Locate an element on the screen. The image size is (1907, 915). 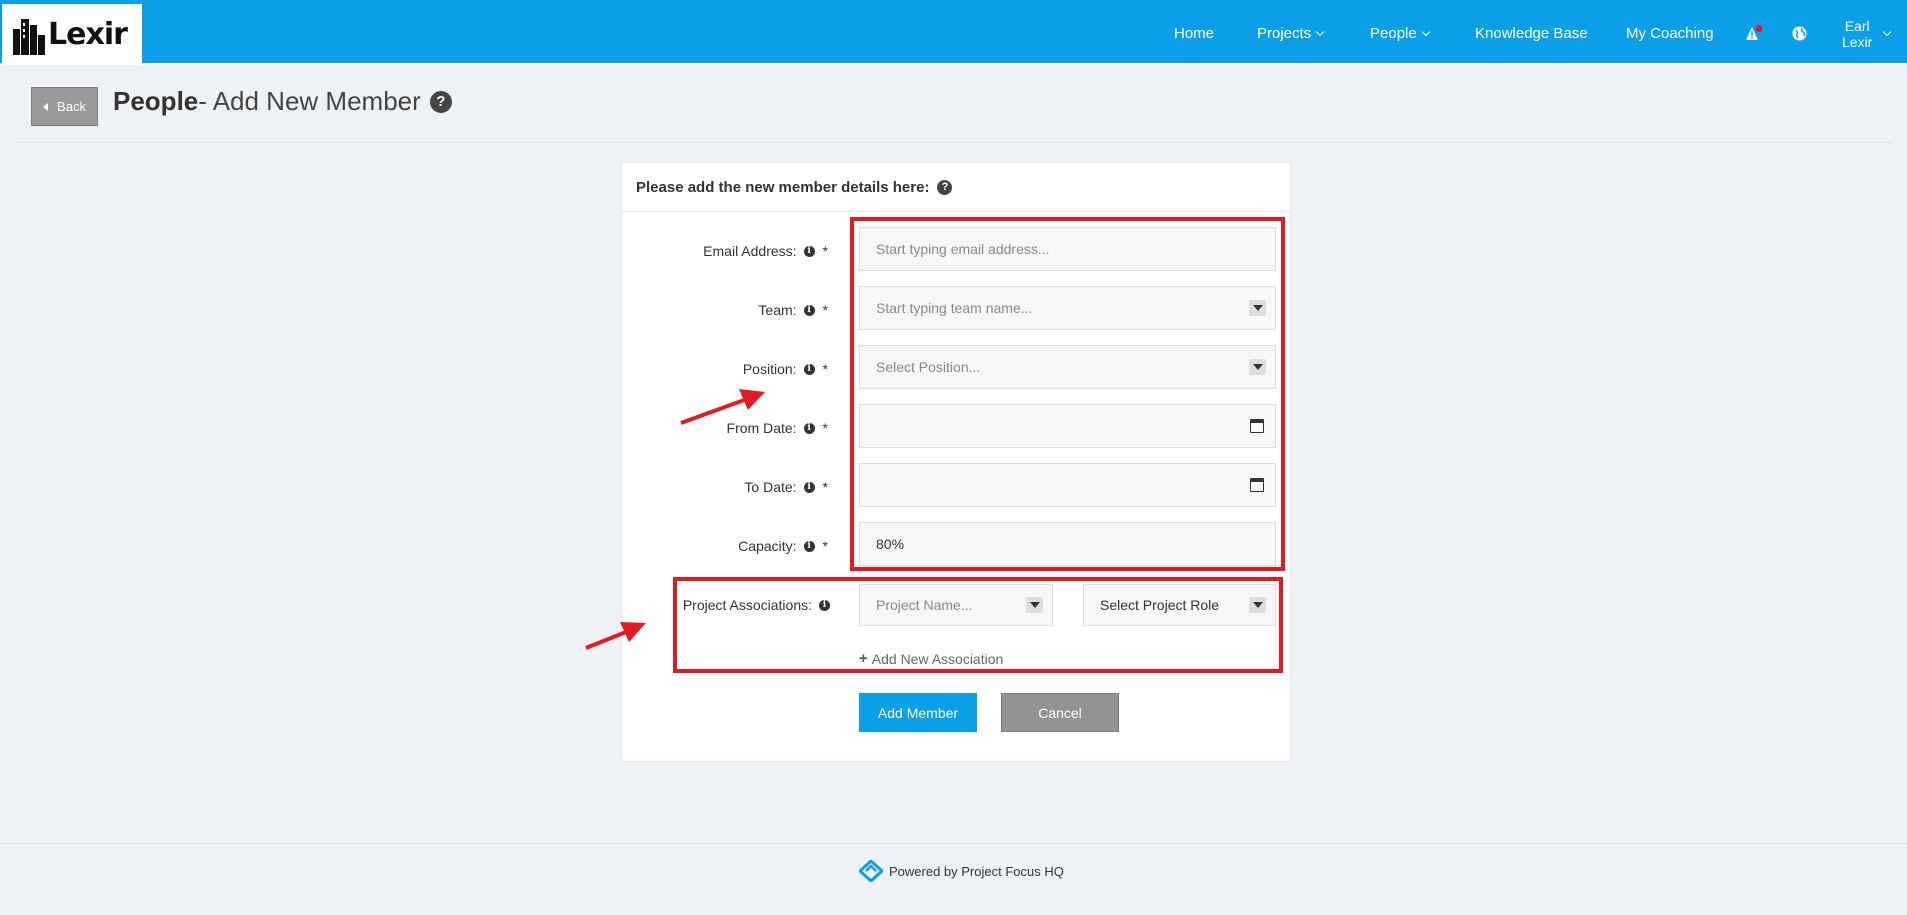
back-button: Back is located at coordinates (64, 106).